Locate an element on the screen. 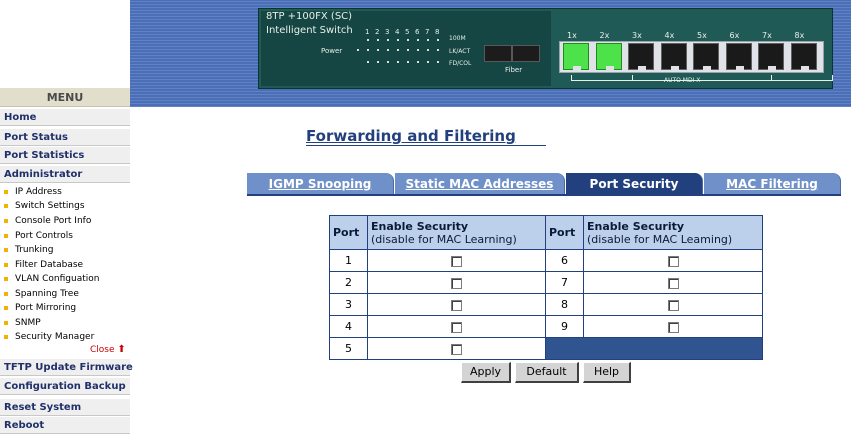  switch-model: 8TP +100FX (SC) is located at coordinates (309, 16).